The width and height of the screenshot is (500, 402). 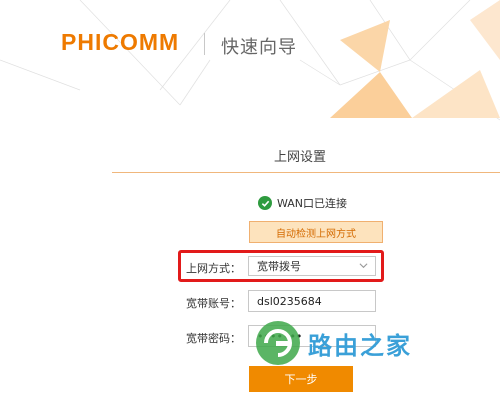 I want to click on account-label: 宽带账号：, so click(x=213, y=303).